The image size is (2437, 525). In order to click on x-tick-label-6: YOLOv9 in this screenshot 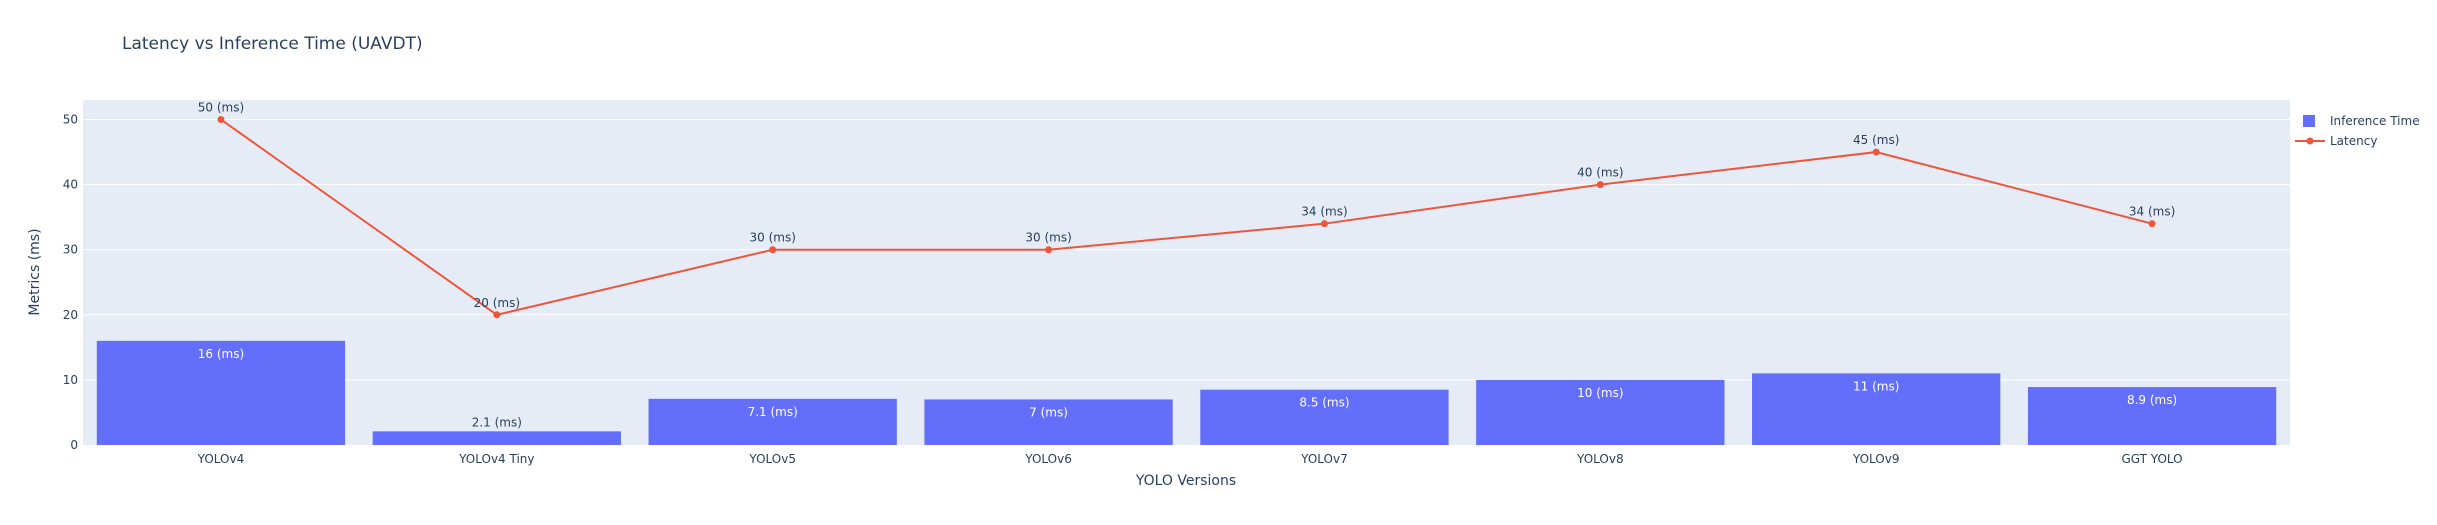, I will do `click(1876, 459)`.